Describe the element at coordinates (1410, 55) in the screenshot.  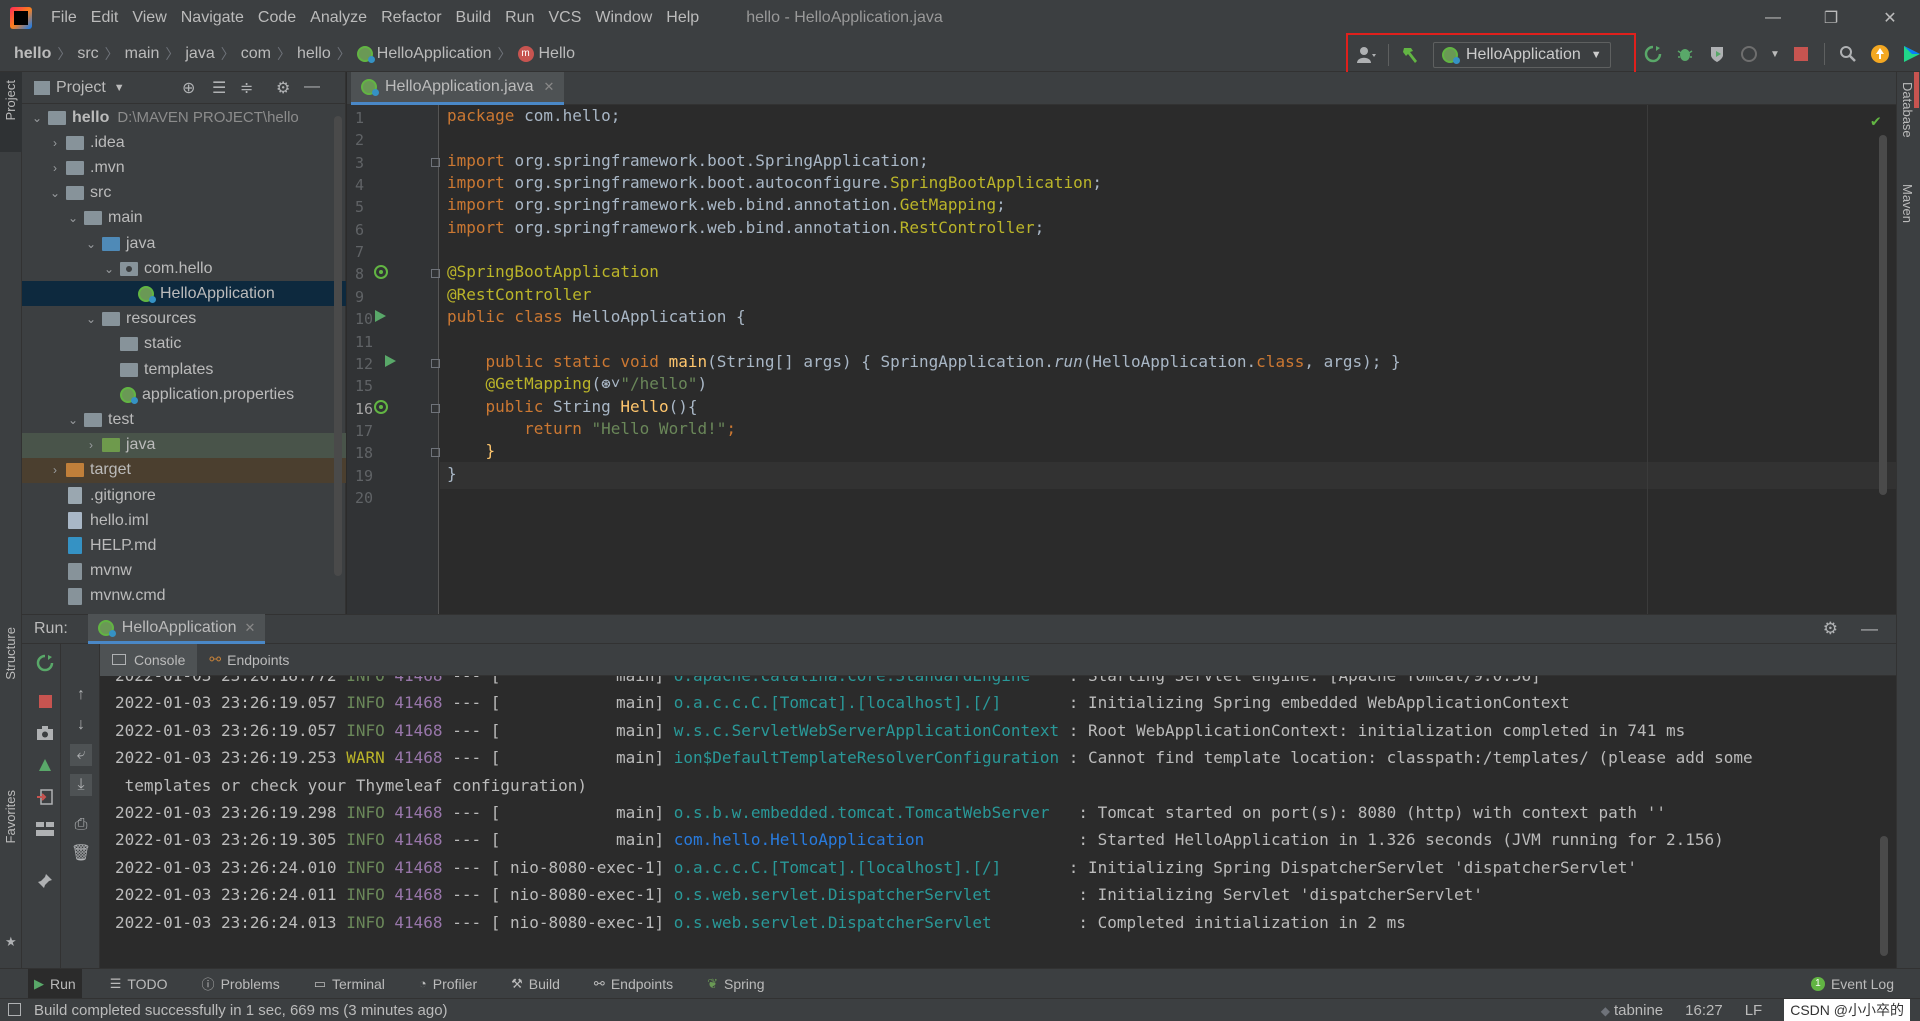
I see `hammer-icon` at that location.